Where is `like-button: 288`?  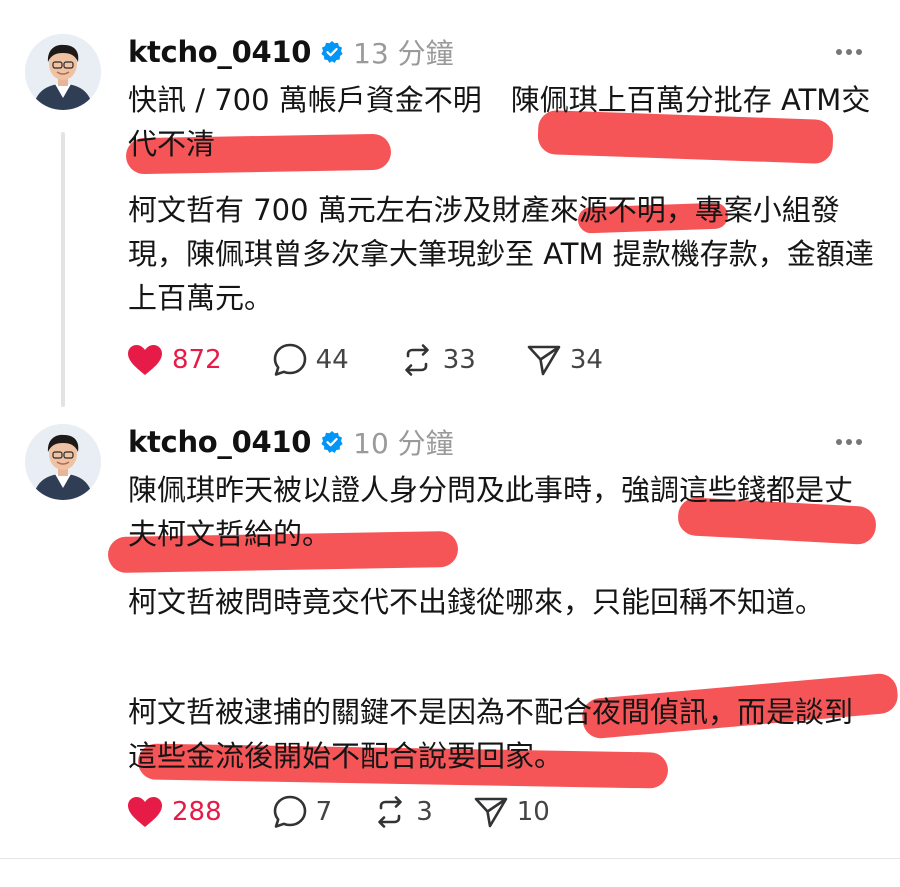
like-button: 288 is located at coordinates (174, 812).